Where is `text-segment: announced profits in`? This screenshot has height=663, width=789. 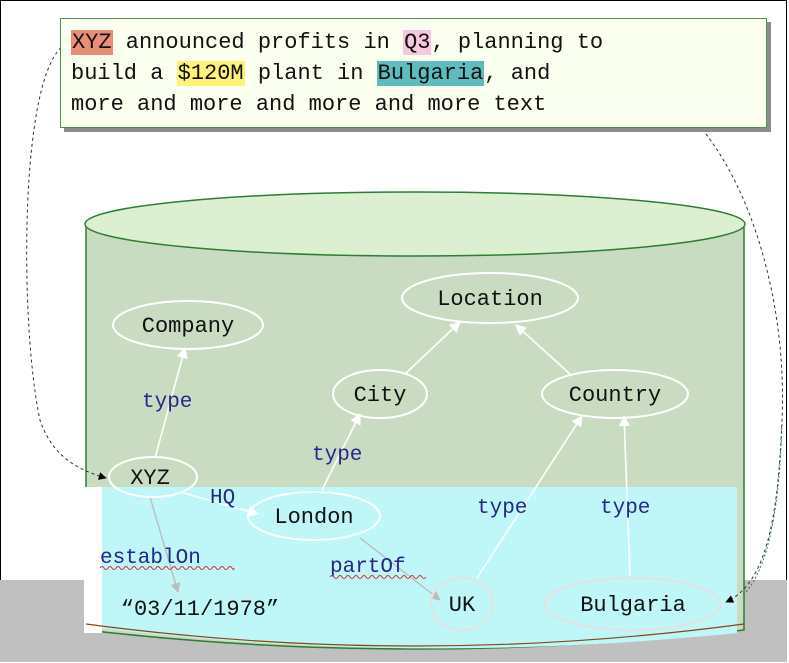
text-segment: announced profits in is located at coordinates (258, 42).